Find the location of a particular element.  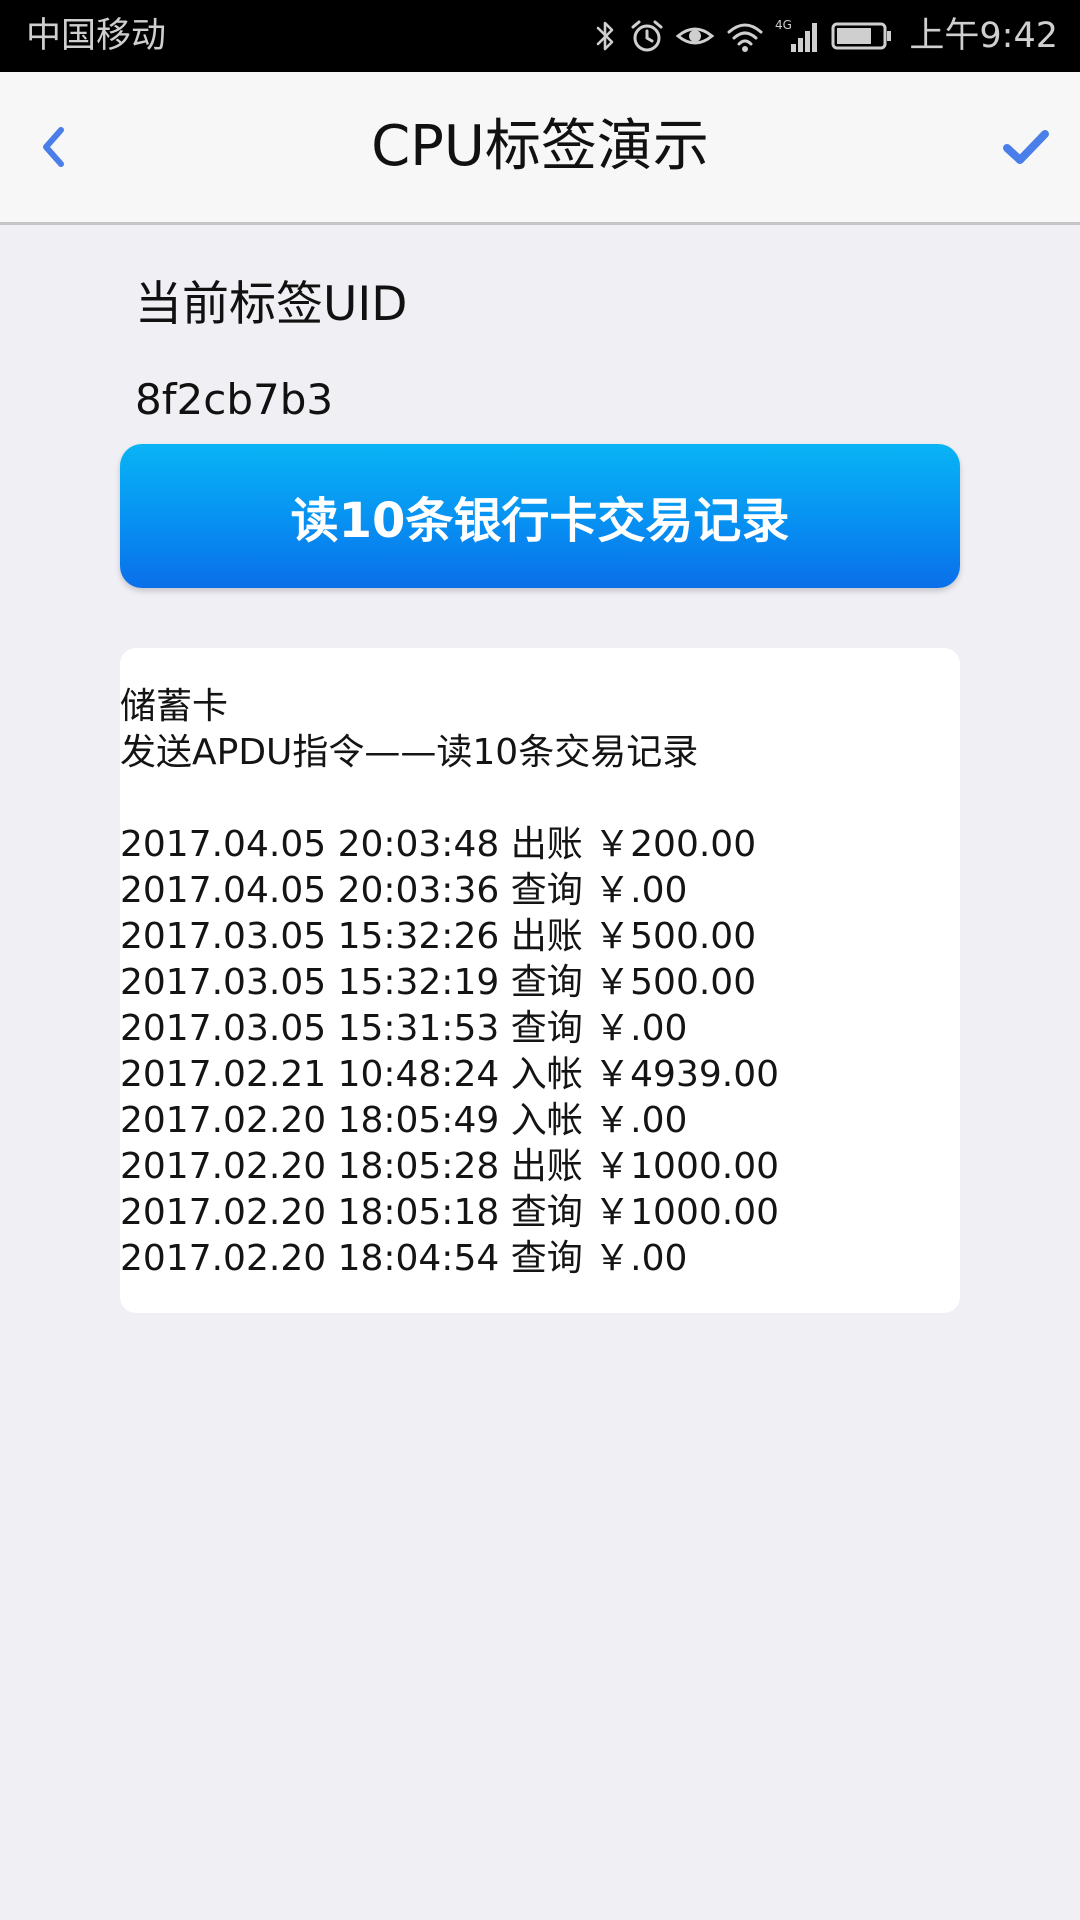

carrier-name: 中国移动 is located at coordinates (96, 36).